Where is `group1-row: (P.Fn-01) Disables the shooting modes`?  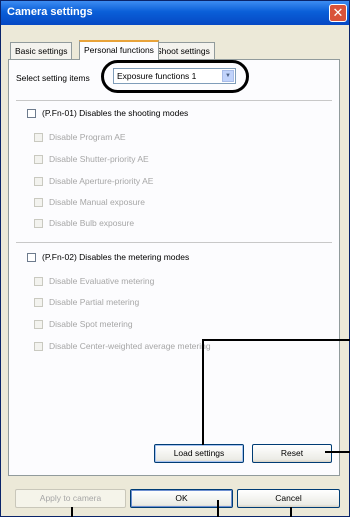 group1-row: (P.Fn-01) Disables the shooting modes is located at coordinates (107, 113).